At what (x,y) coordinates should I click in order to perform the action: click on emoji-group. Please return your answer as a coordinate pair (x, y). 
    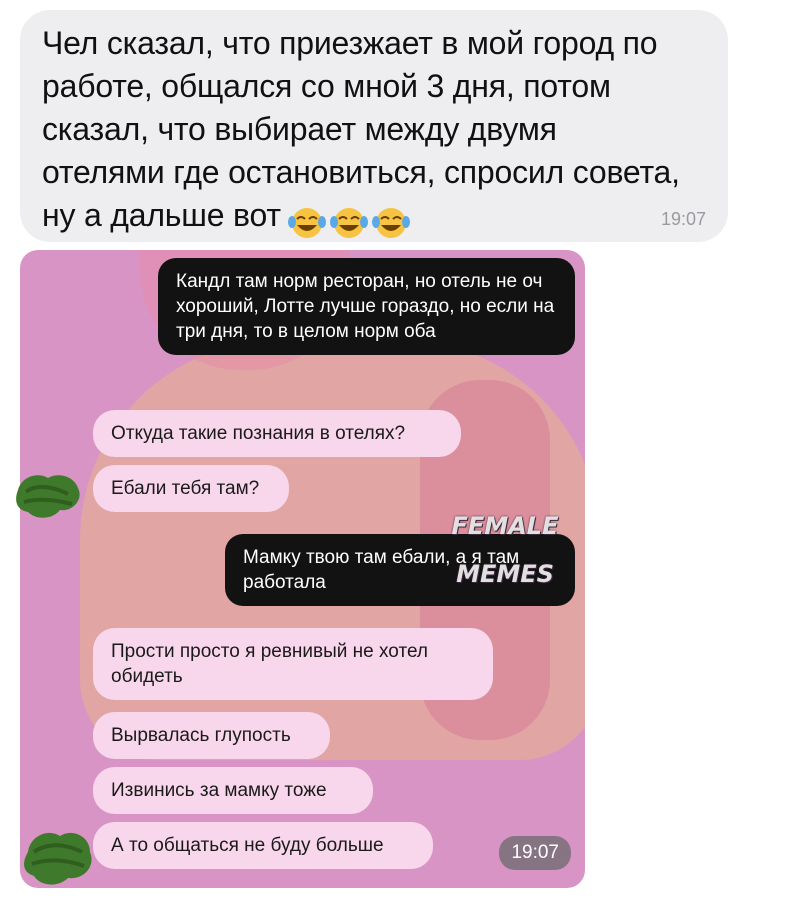
    Looking at the image, I should click on (349, 222).